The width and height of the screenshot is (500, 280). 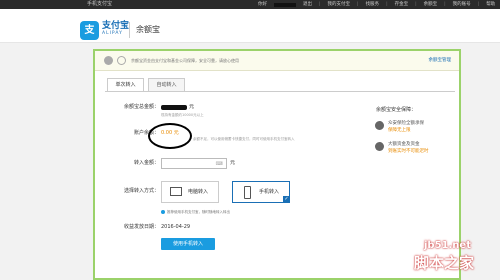 I want to click on notice-text: 余额宝资金由支付宝和基金公司保障，安全可靠，请放心使用, so click(x=185, y=60).